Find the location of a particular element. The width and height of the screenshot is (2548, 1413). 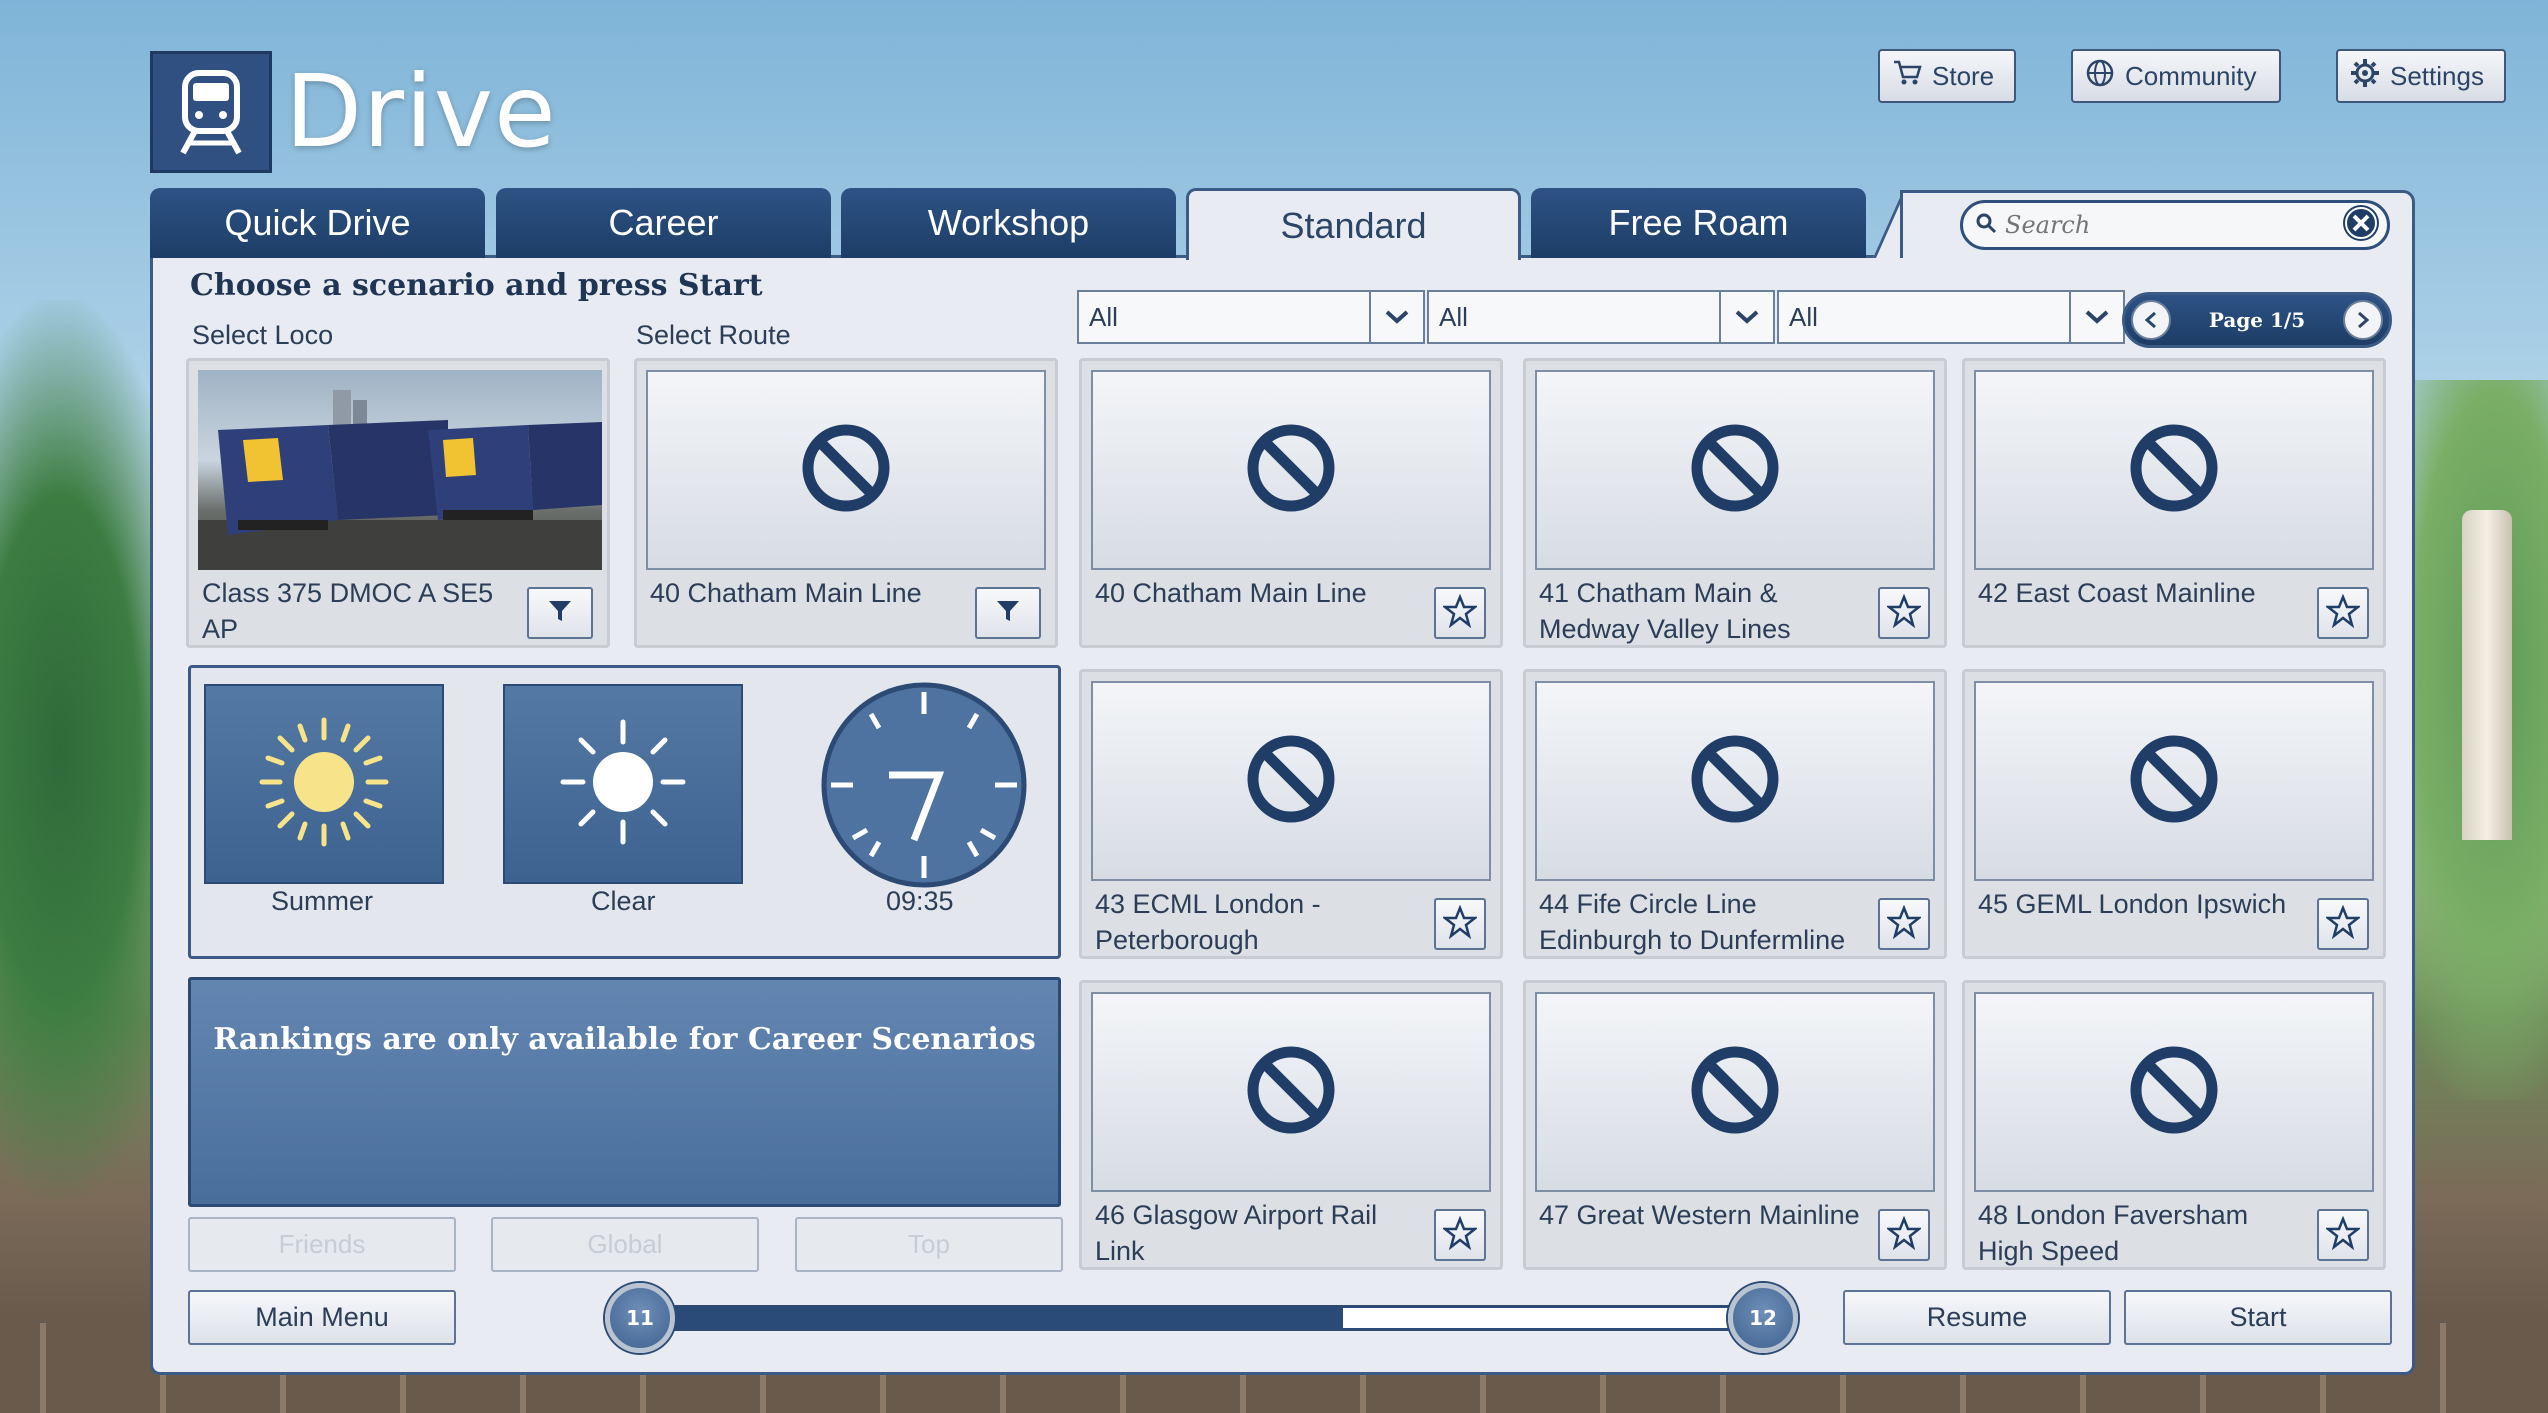

weather-selector is located at coordinates (623, 784).